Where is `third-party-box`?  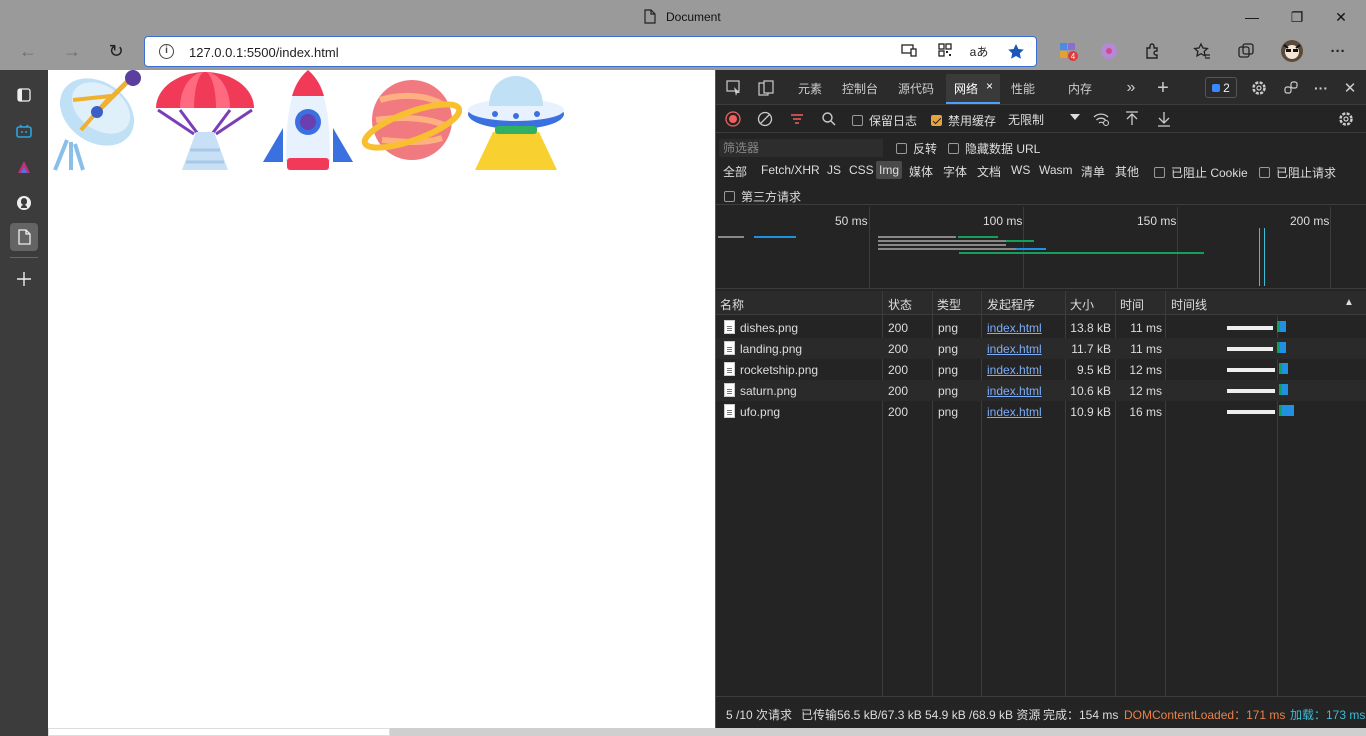 third-party-box is located at coordinates (729, 196).